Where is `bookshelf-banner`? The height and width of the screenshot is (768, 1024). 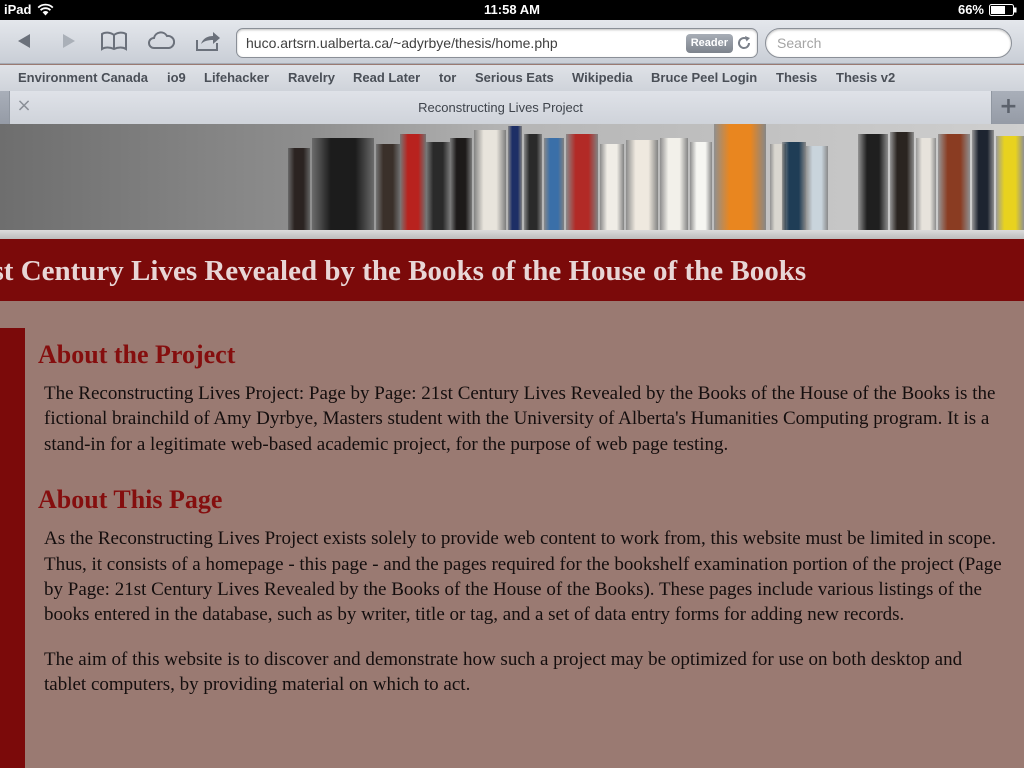 bookshelf-banner is located at coordinates (512, 181).